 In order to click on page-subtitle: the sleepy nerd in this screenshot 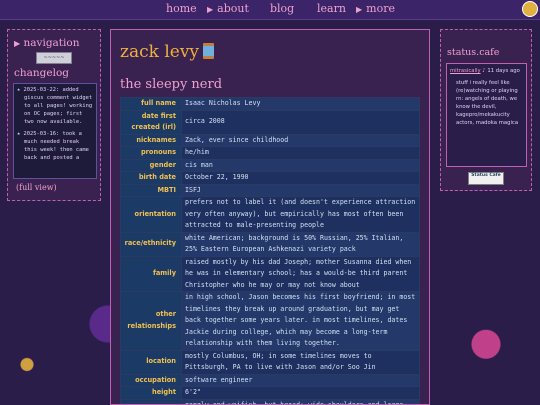, I will do `click(171, 84)`.